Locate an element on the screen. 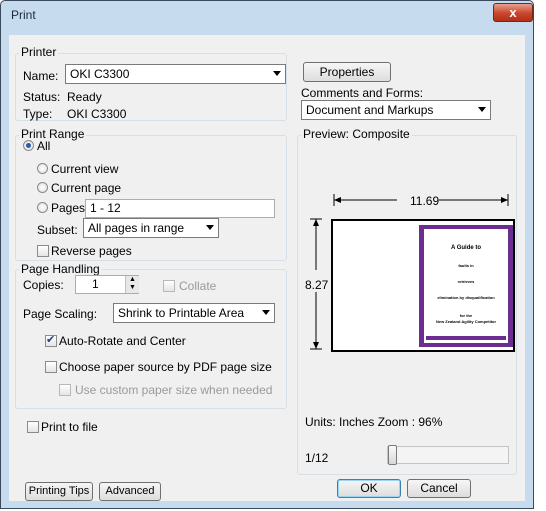 The image size is (546, 511). page-indicator: 1/12 is located at coordinates (317, 458).